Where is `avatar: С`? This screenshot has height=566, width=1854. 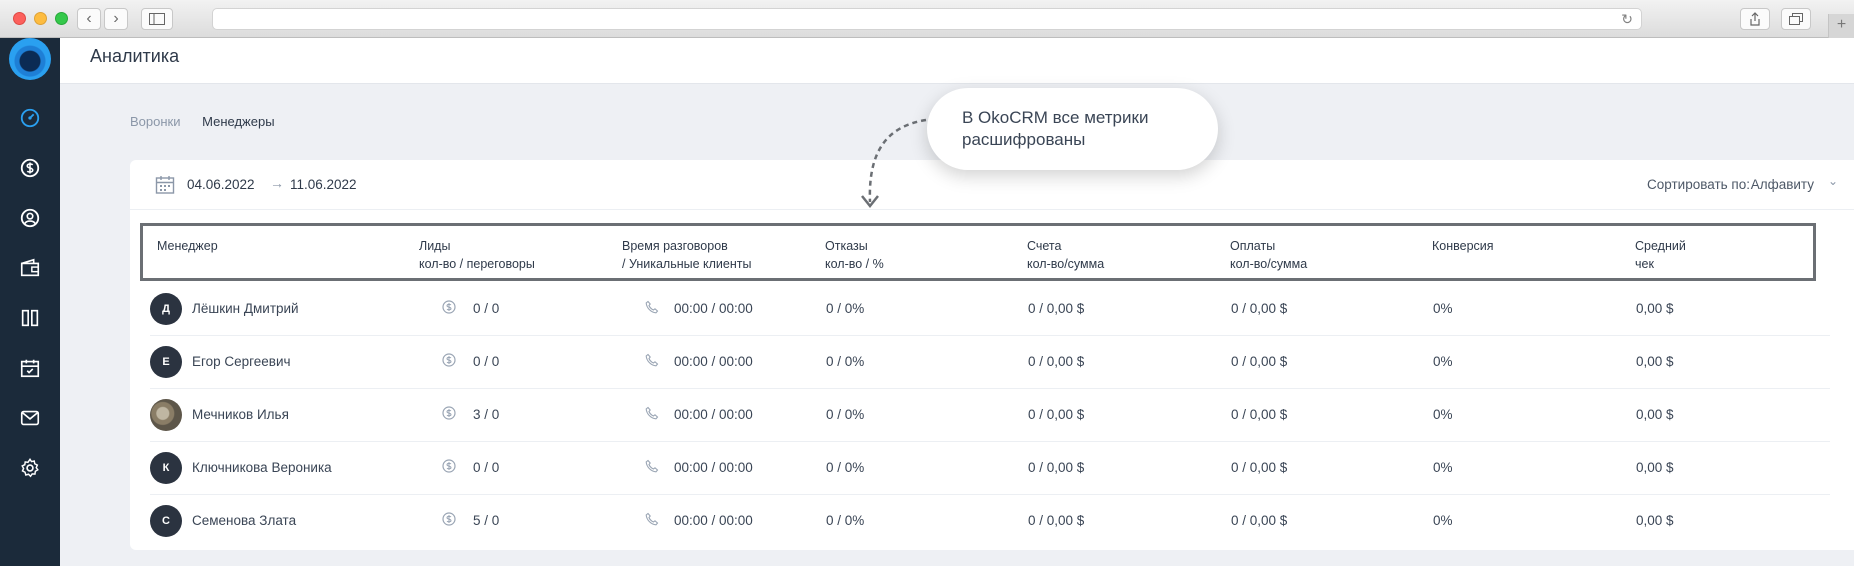 avatar: С is located at coordinates (166, 521).